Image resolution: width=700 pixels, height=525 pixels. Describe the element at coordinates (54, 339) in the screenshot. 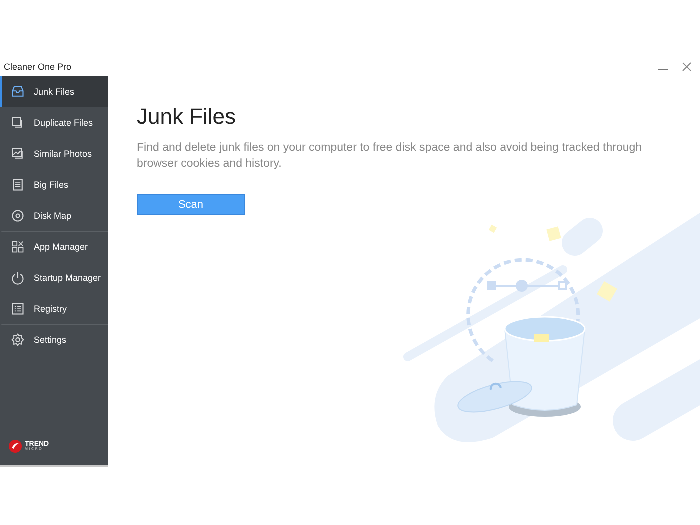

I see `sidebar-item: Settings` at that location.